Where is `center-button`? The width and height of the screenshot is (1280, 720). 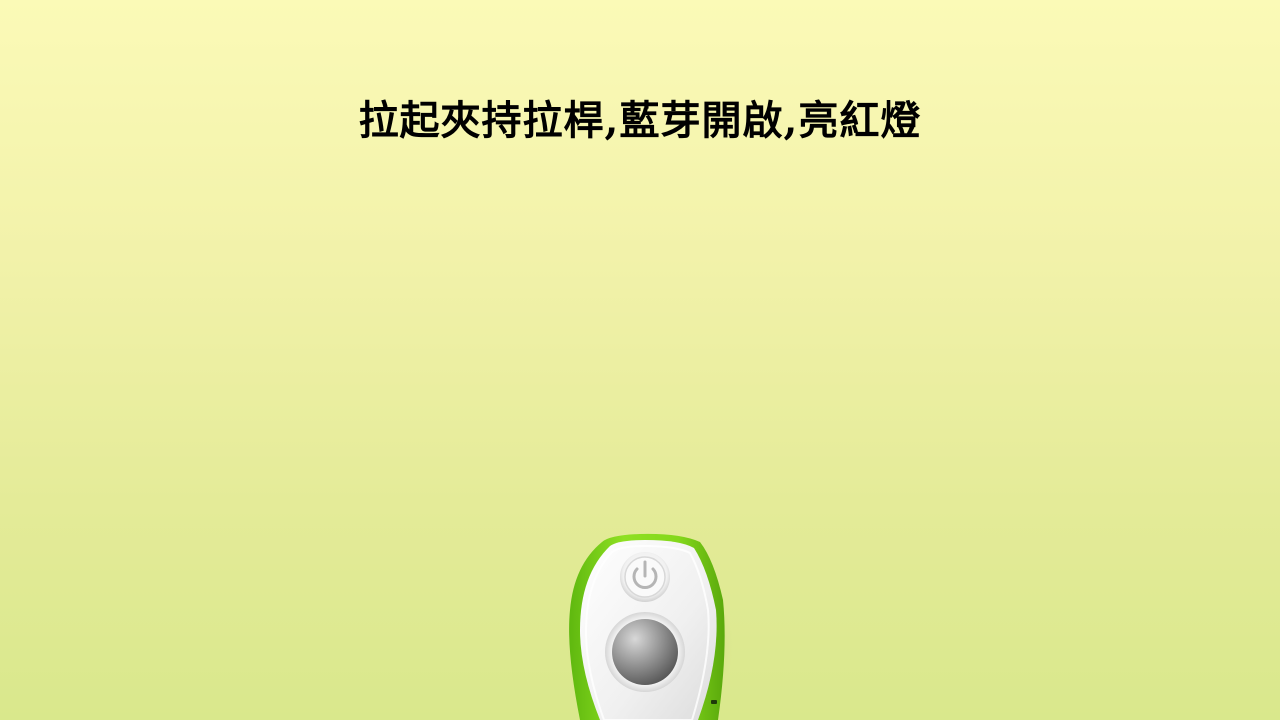
center-button is located at coordinates (645, 652).